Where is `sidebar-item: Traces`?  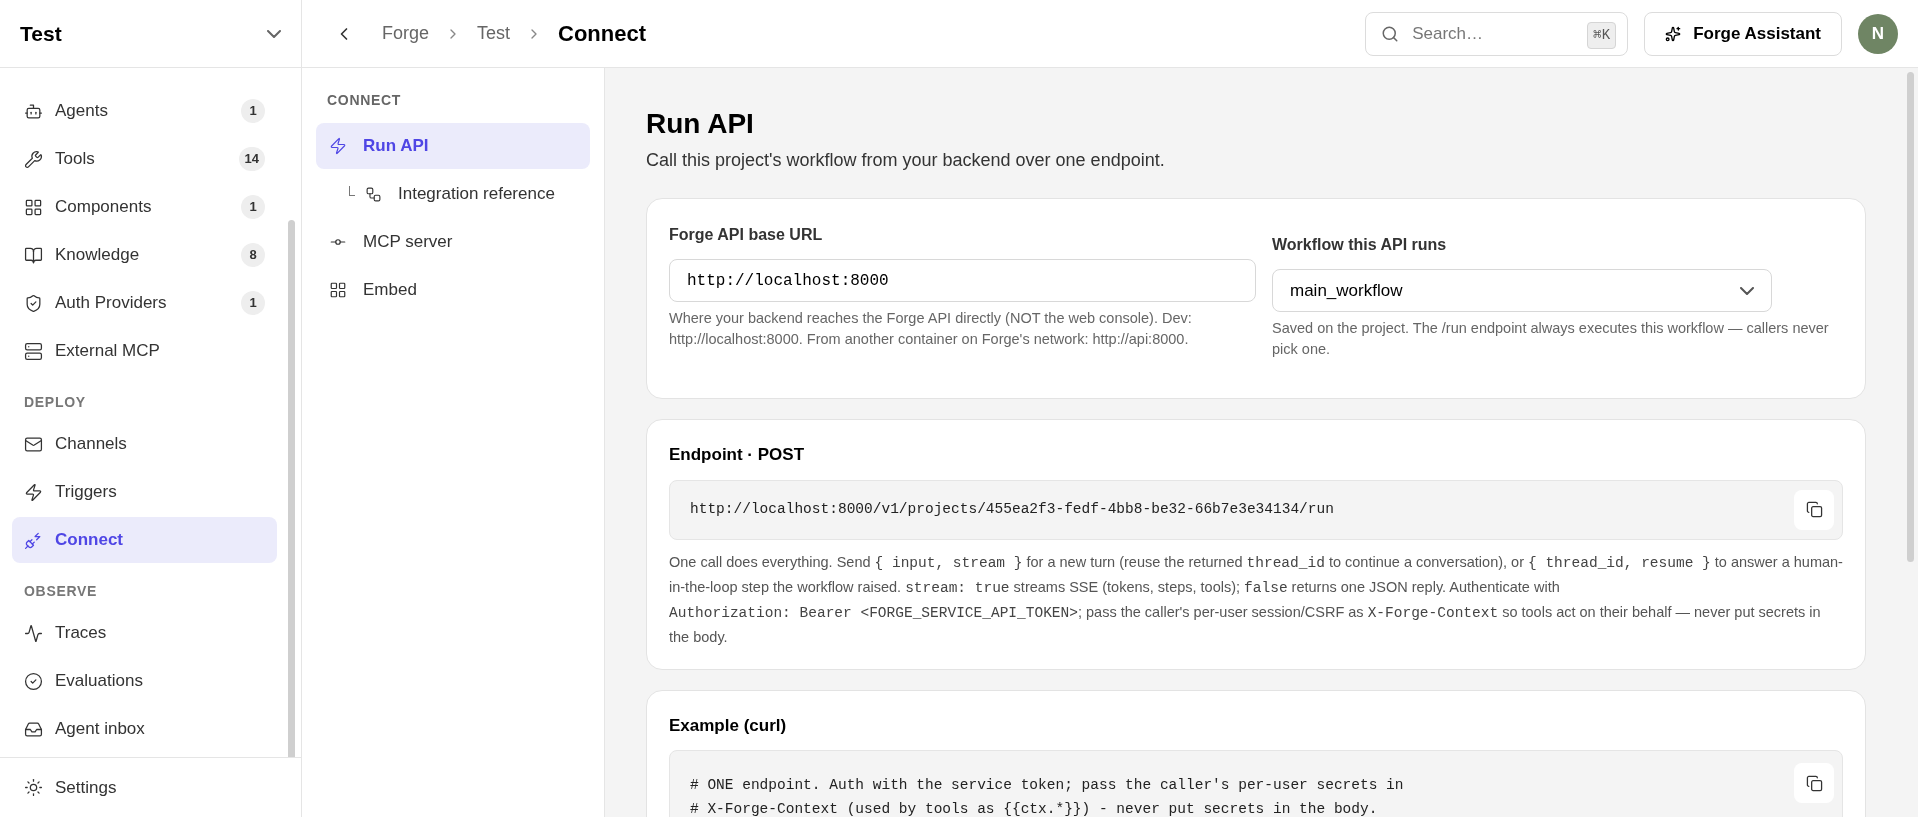 sidebar-item: Traces is located at coordinates (144, 633).